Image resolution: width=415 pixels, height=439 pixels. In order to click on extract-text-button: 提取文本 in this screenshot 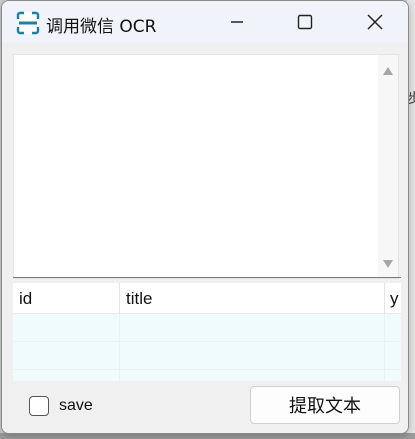, I will do `click(325, 405)`.